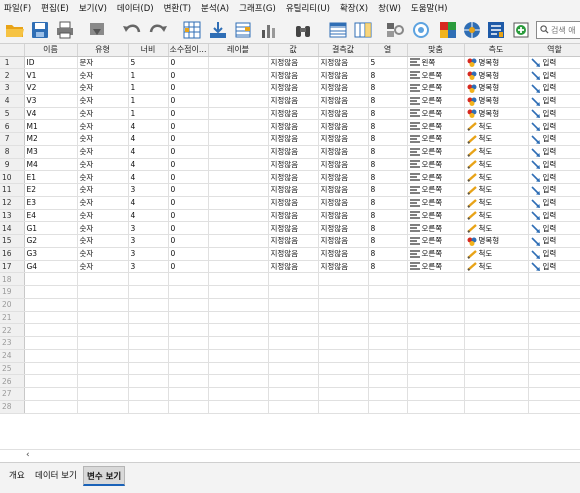  Describe the element at coordinates (243, 30) in the screenshot. I see `variables-icon` at that location.